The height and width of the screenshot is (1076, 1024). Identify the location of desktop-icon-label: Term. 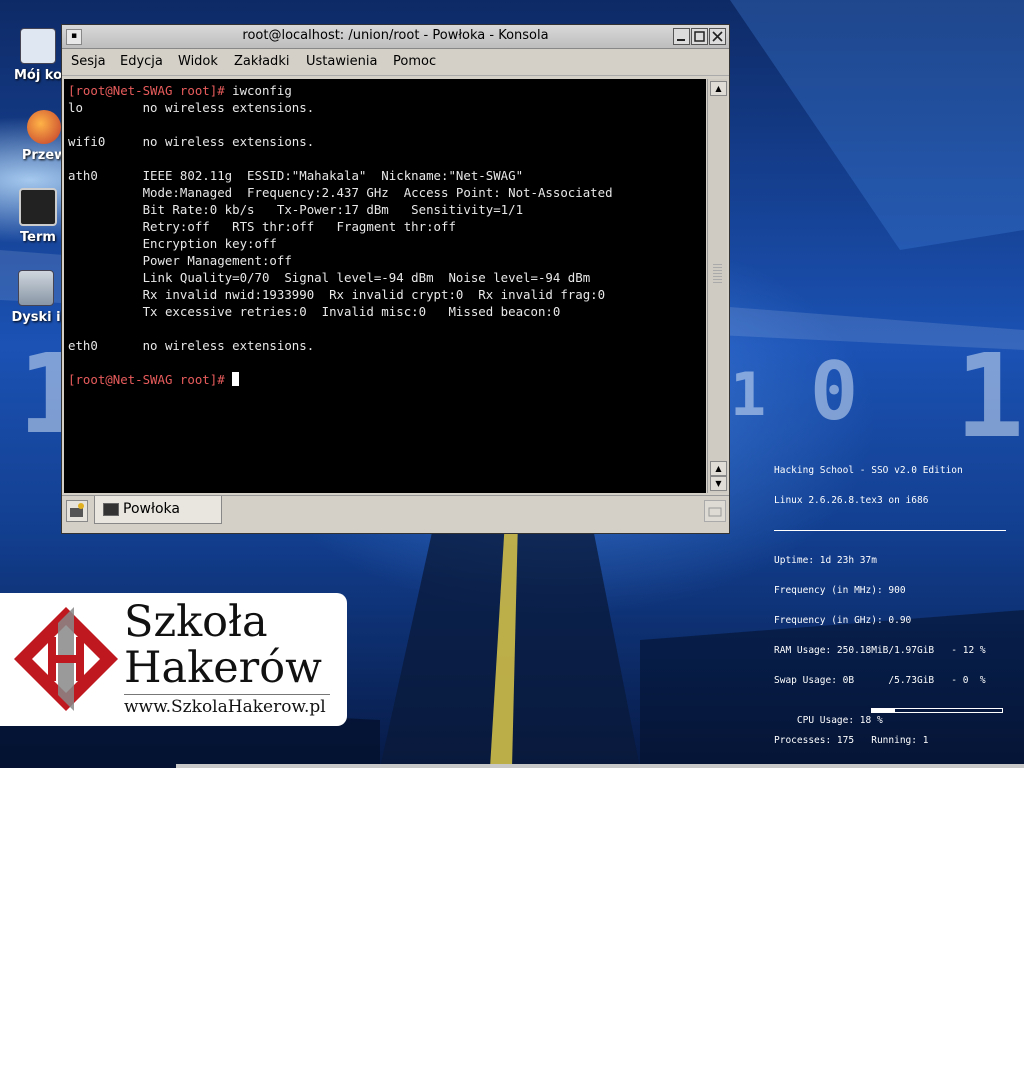
(38, 237).